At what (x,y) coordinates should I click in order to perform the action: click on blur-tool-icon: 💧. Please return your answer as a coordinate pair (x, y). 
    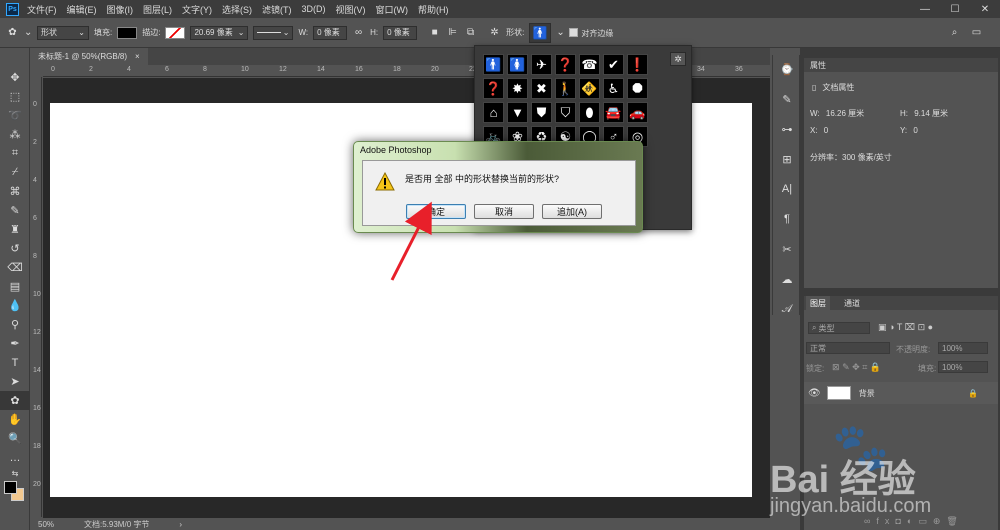
    Looking at the image, I should click on (15, 305).